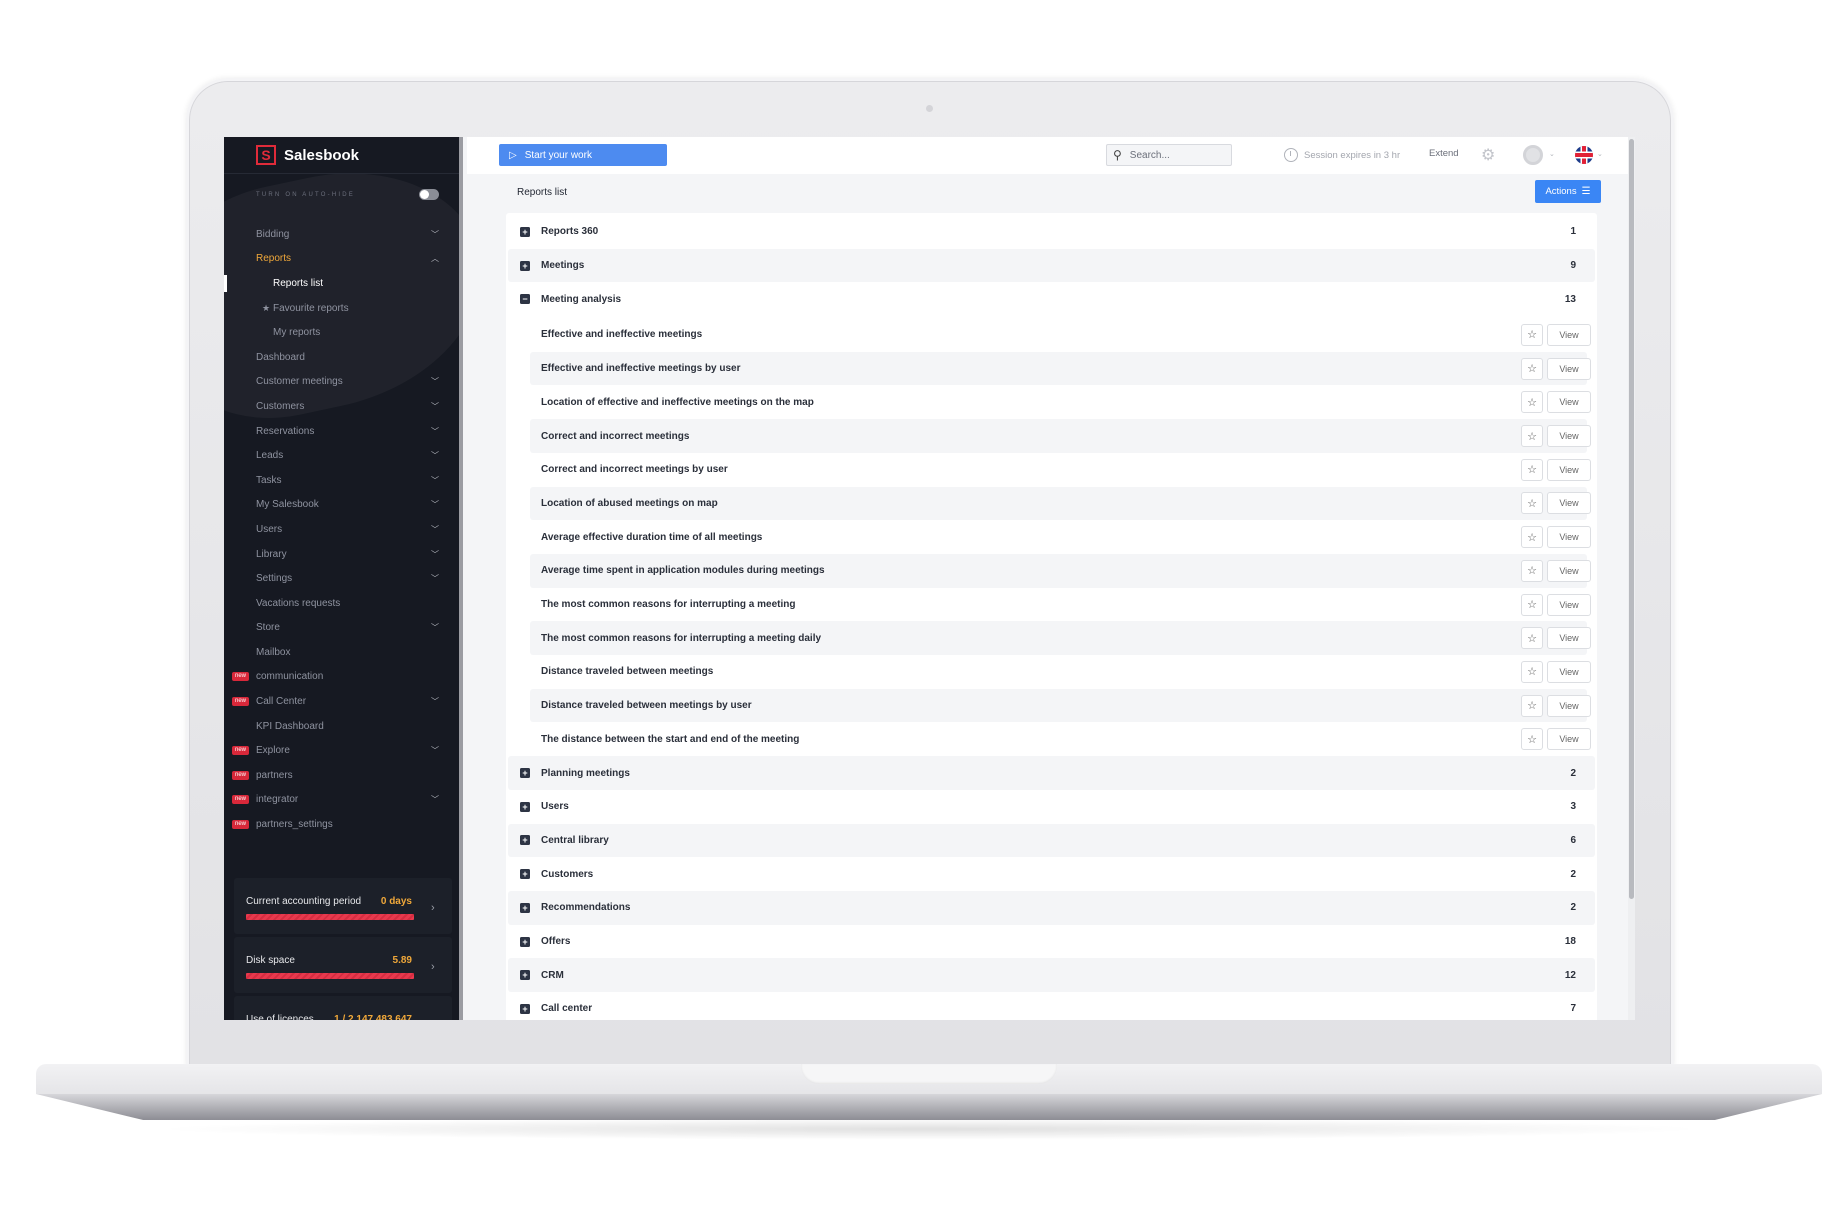 Image resolution: width=1838 pixels, height=1225 pixels. I want to click on autohide-toggle, so click(429, 194).